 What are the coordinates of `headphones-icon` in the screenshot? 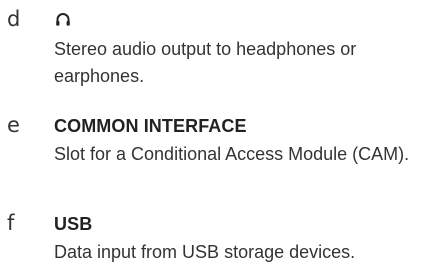 It's located at (63, 19).